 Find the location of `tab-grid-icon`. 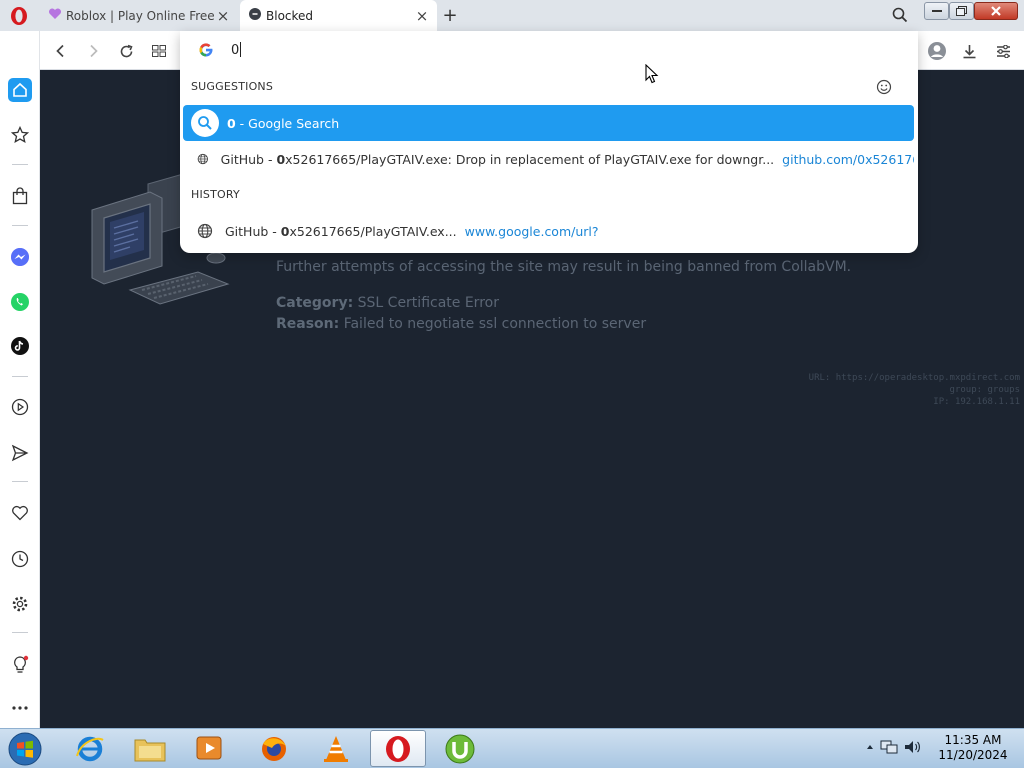

tab-grid-icon is located at coordinates (159, 51).